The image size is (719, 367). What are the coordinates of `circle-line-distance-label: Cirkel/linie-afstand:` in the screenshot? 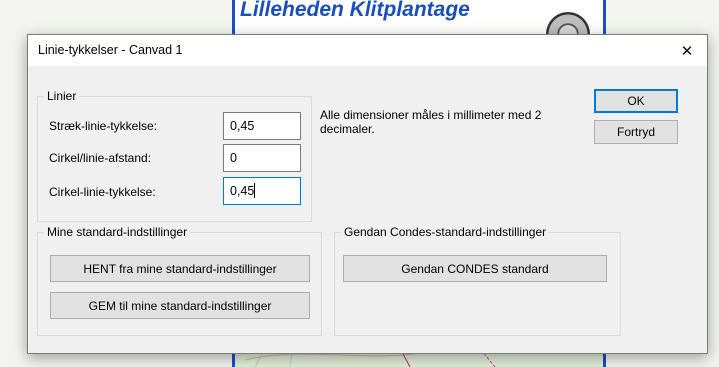 It's located at (100, 158).